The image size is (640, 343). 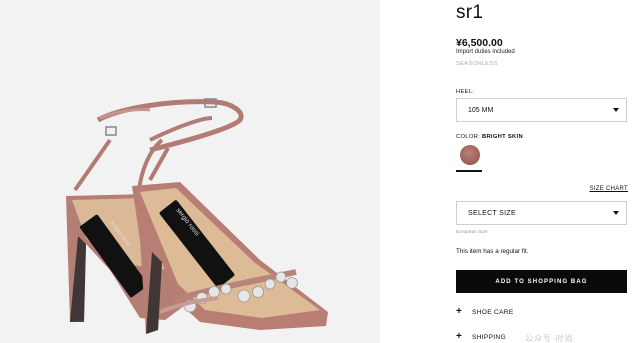 What do you see at coordinates (479, 43) in the screenshot?
I see `product-price: ¥6,500.00` at bounding box center [479, 43].